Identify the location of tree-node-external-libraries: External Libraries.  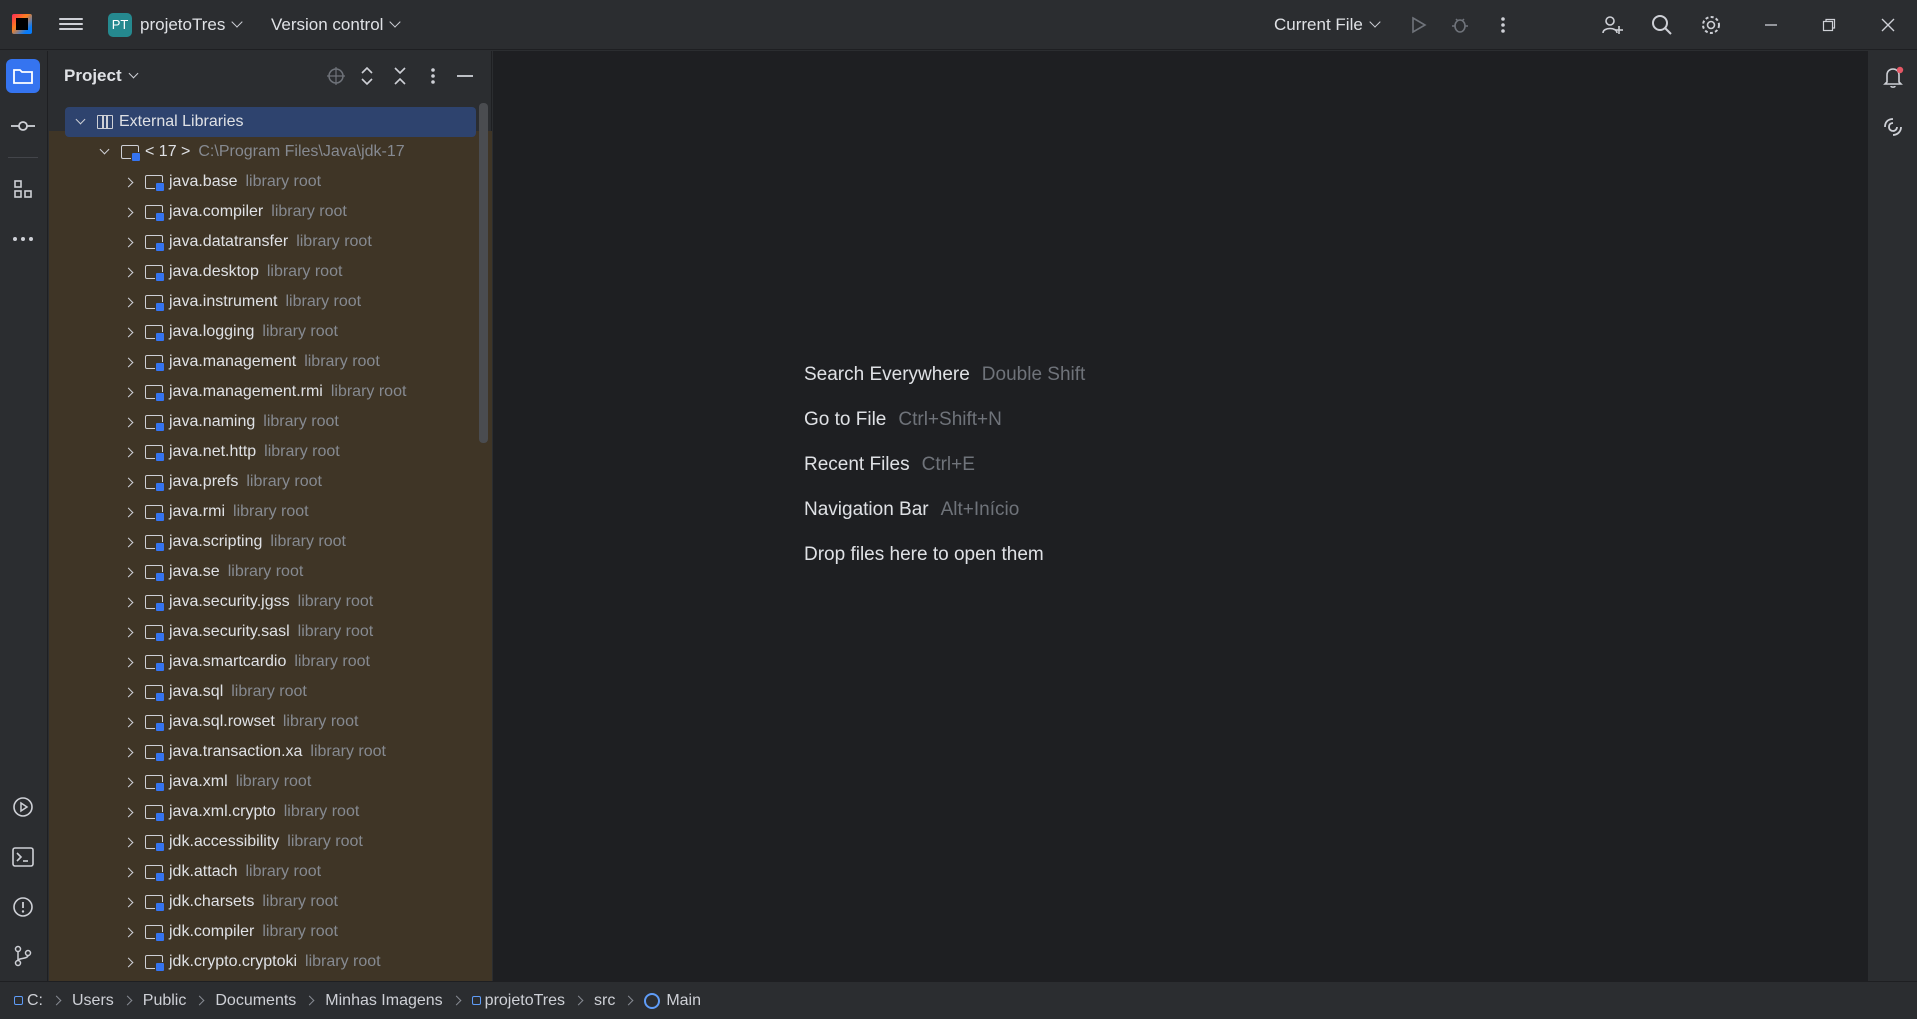
(270, 122).